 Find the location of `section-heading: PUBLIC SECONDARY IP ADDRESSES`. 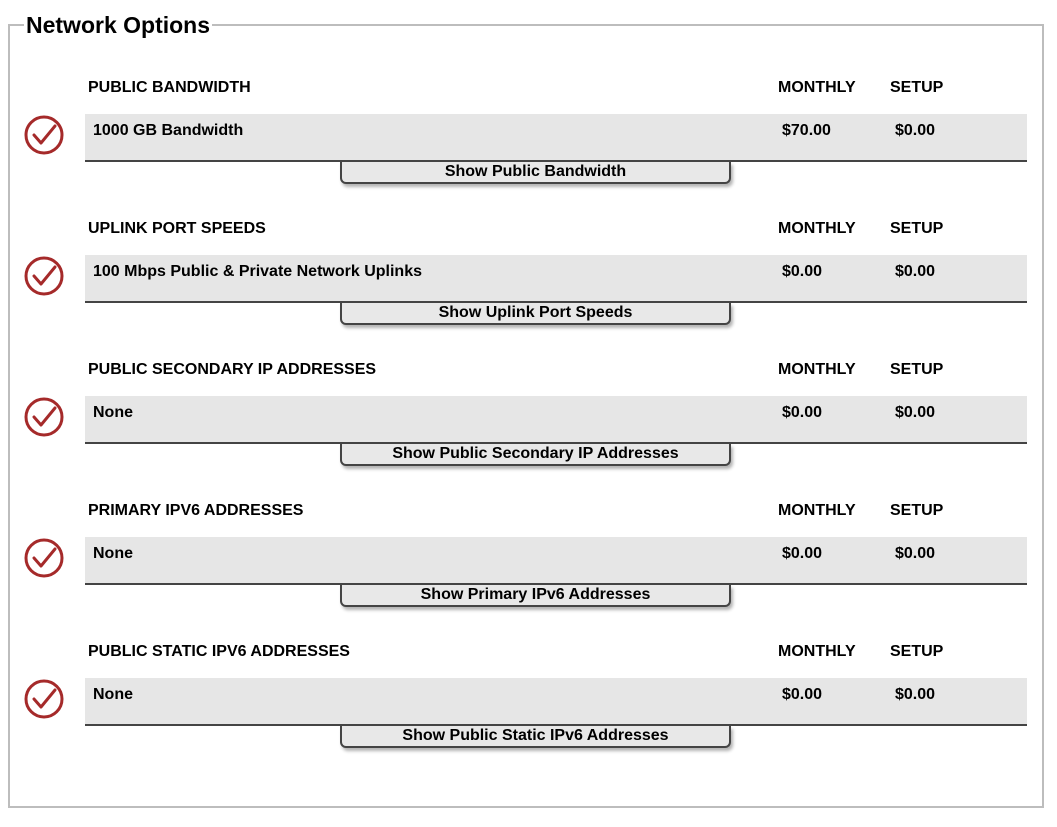

section-heading: PUBLIC SECONDARY IP ADDRESSES is located at coordinates (232, 369).